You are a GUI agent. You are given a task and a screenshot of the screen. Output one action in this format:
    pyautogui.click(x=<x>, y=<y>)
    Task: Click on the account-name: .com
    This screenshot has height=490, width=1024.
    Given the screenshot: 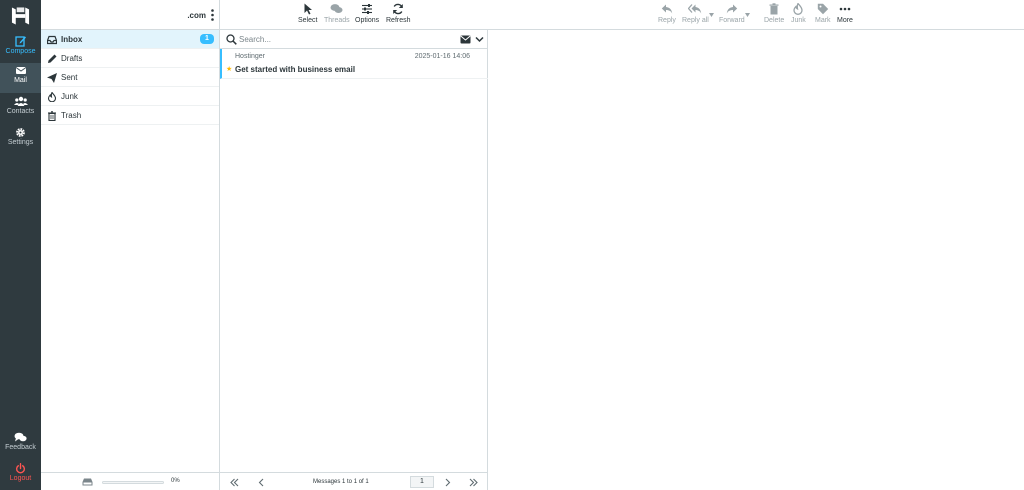 What is the action you would take?
    pyautogui.click(x=196, y=15)
    